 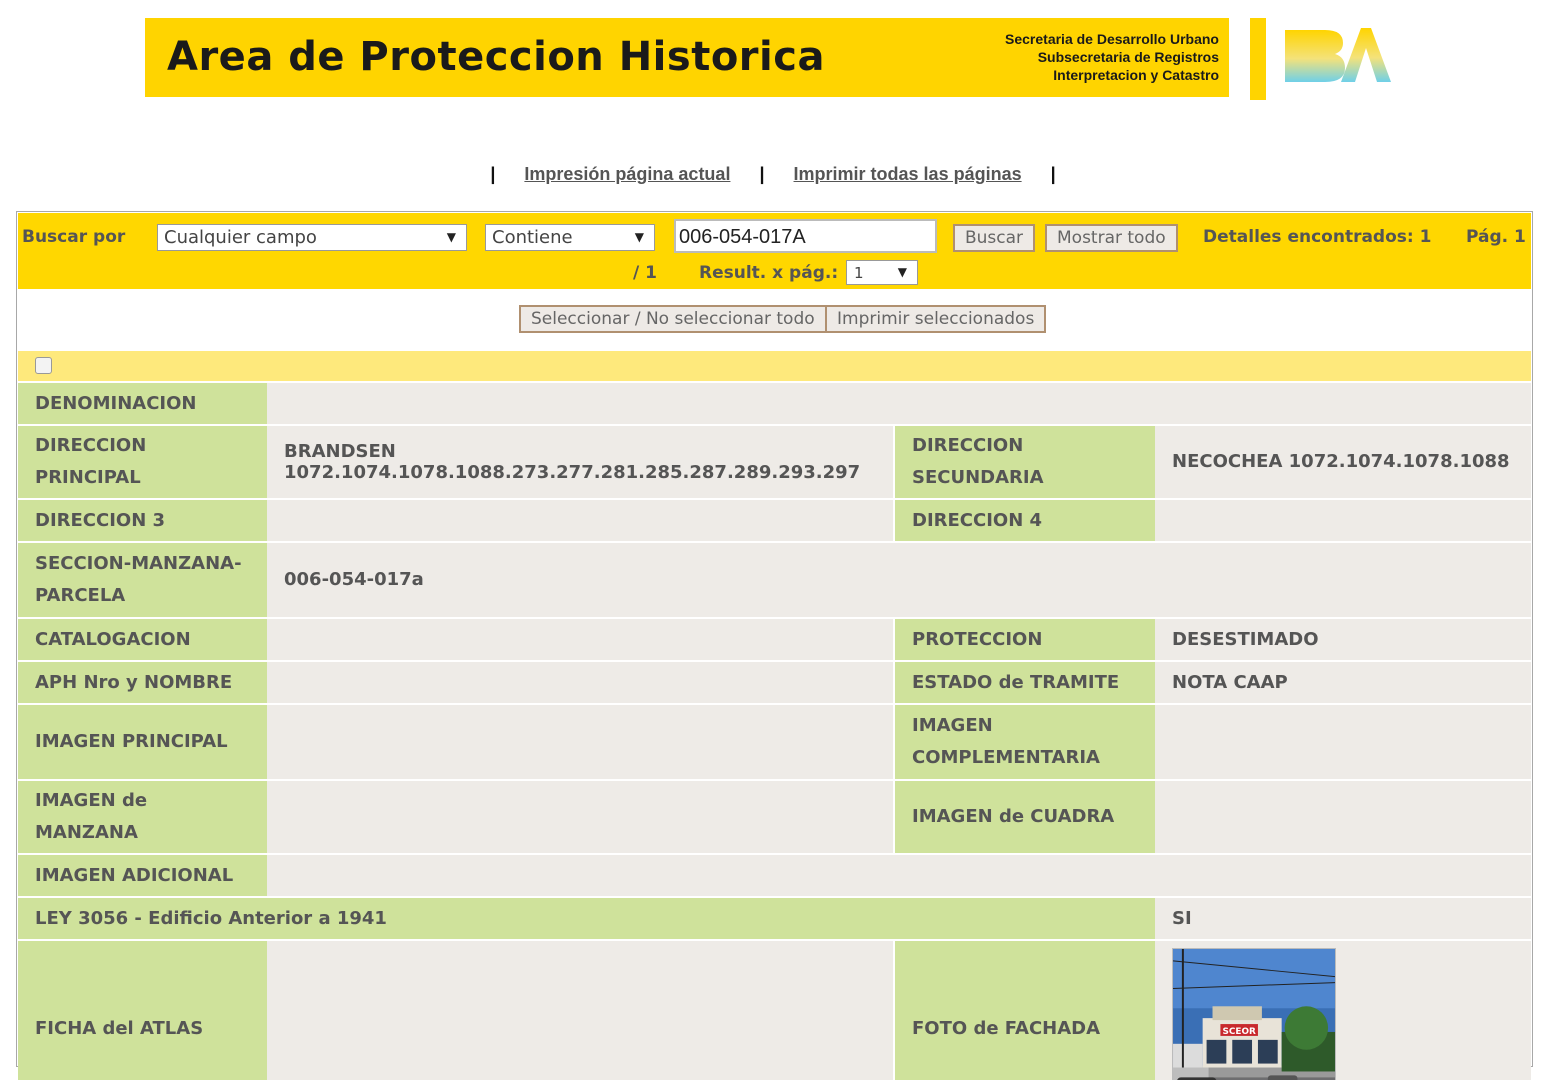 What do you see at coordinates (859, 273) in the screenshot?
I see `results-per-page-value: 1` at bounding box center [859, 273].